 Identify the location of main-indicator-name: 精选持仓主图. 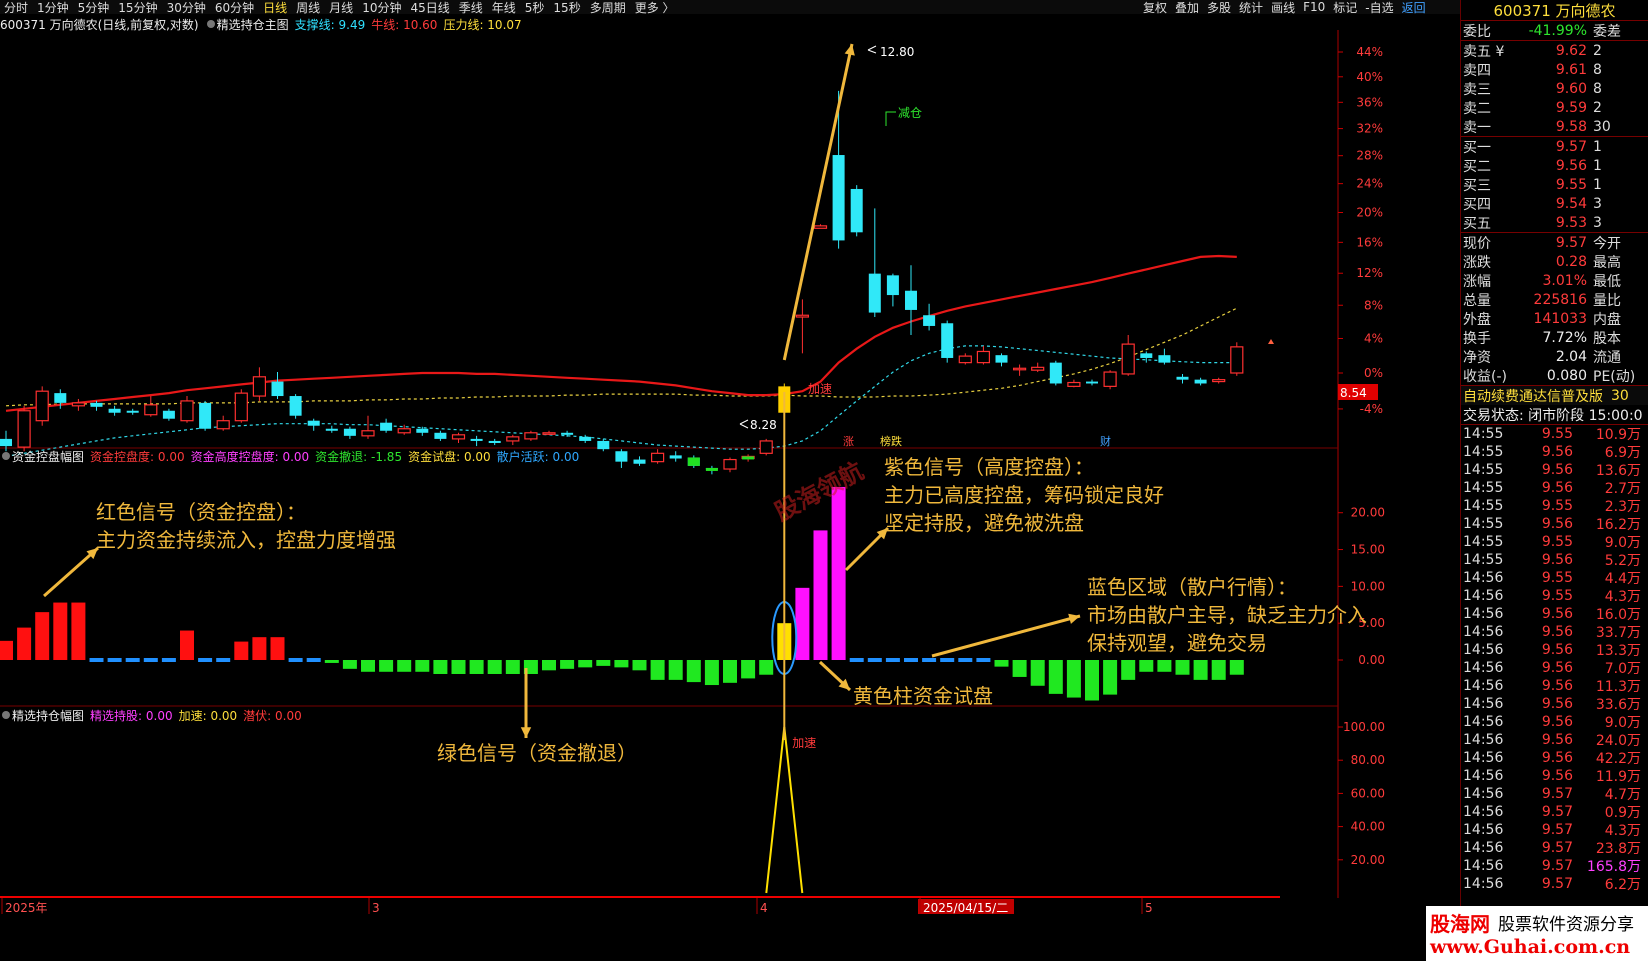
(253, 24).